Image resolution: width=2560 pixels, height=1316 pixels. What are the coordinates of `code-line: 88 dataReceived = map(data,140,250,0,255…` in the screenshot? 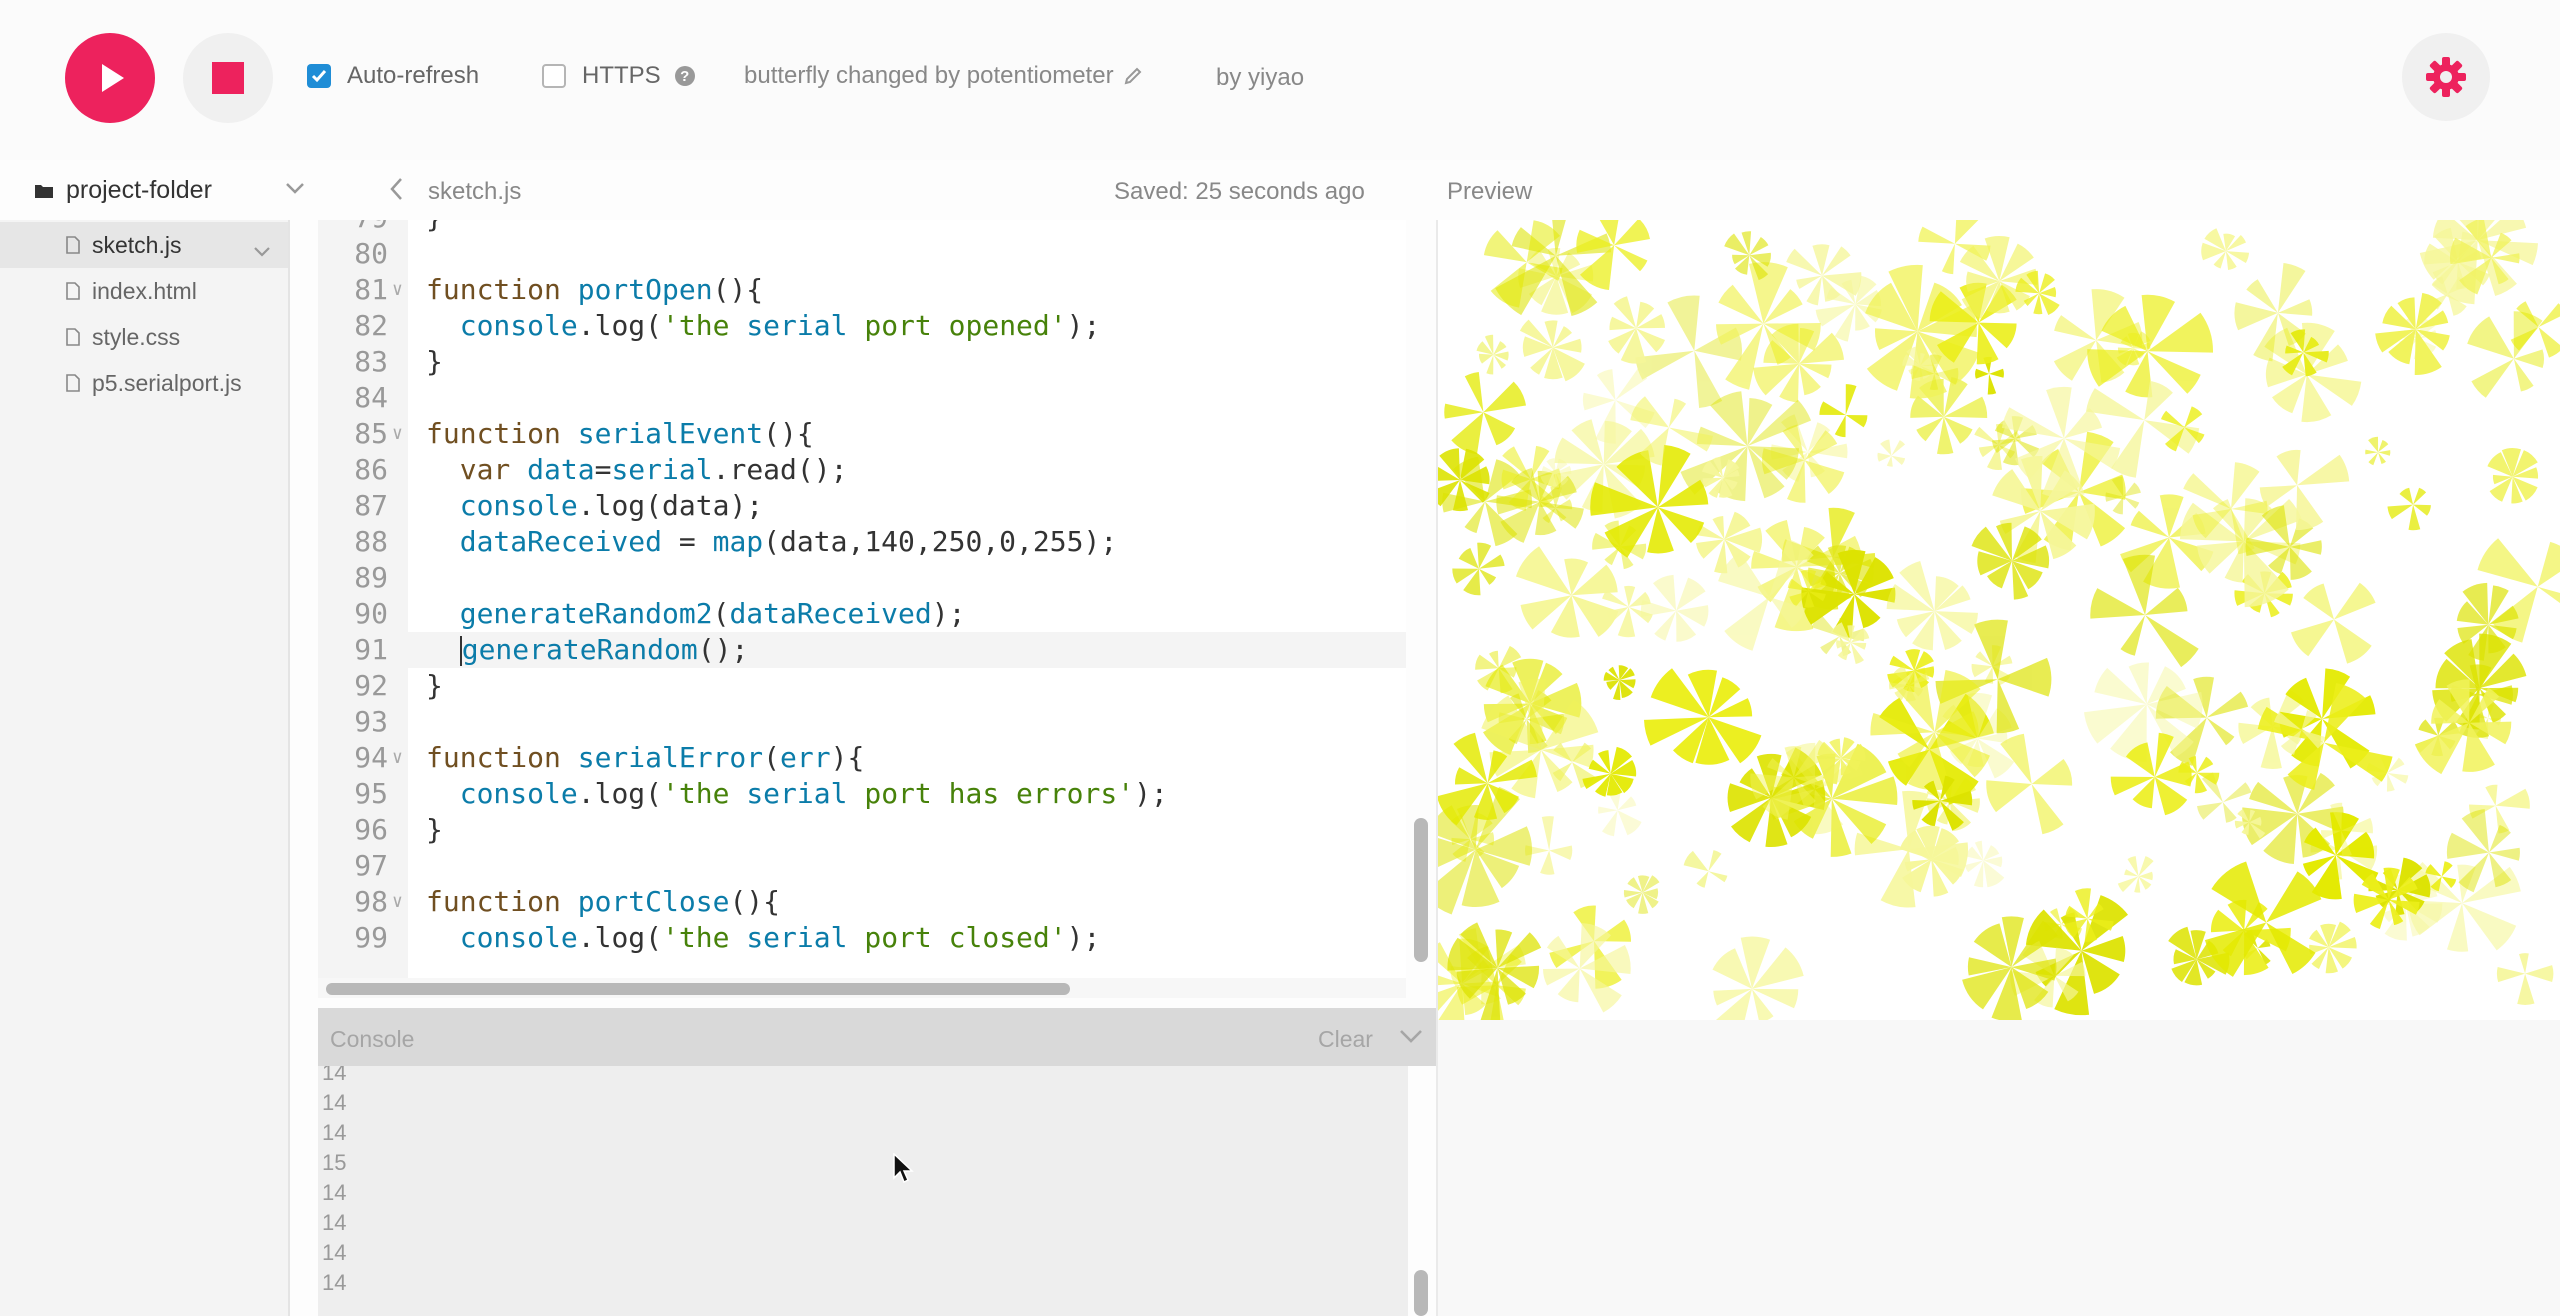 It's located at (862, 542).